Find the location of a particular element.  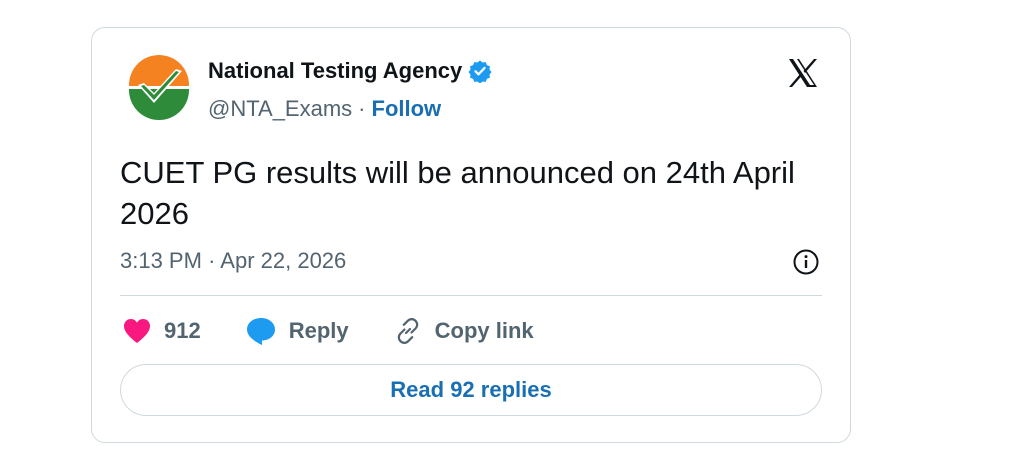

tweet-time: 3:13 PM is located at coordinates (161, 260).